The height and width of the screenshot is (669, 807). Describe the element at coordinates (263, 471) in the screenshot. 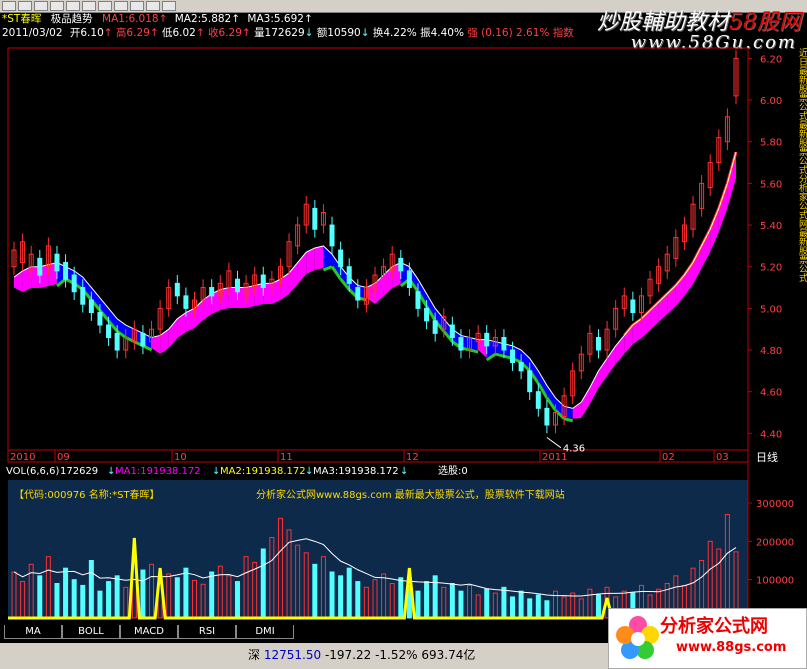

I see `volume-header-item: MA2:191938.172` at that location.